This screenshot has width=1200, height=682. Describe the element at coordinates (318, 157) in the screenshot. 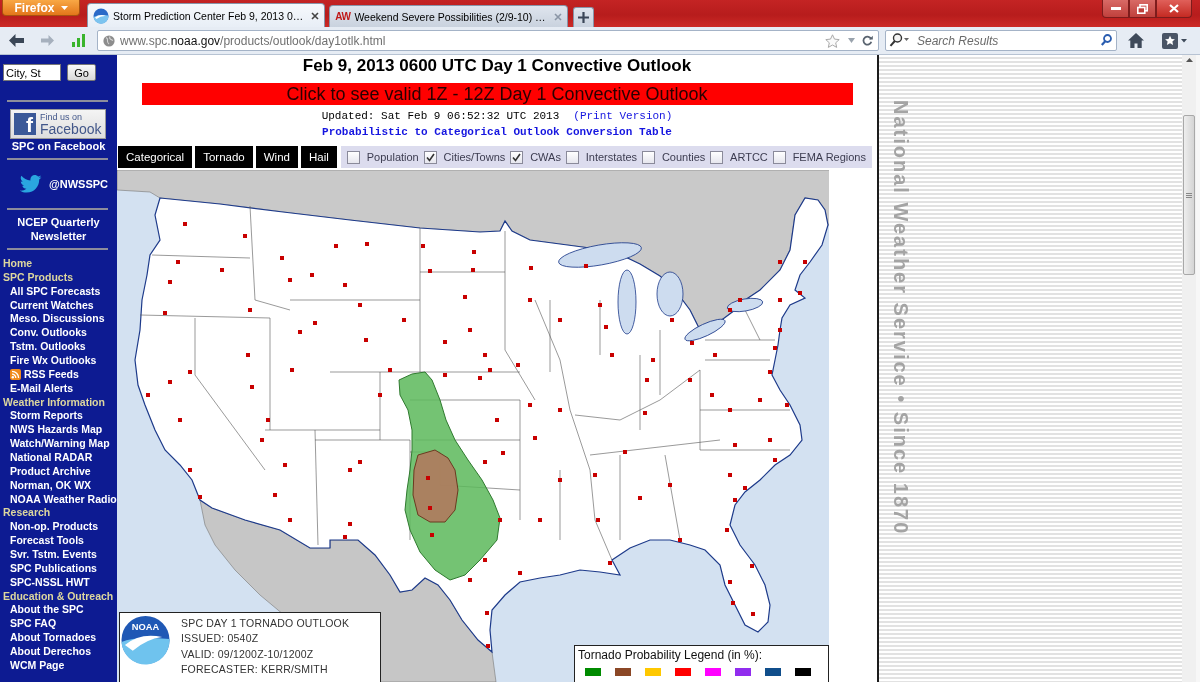

I see `outlook-tab: Hail` at that location.